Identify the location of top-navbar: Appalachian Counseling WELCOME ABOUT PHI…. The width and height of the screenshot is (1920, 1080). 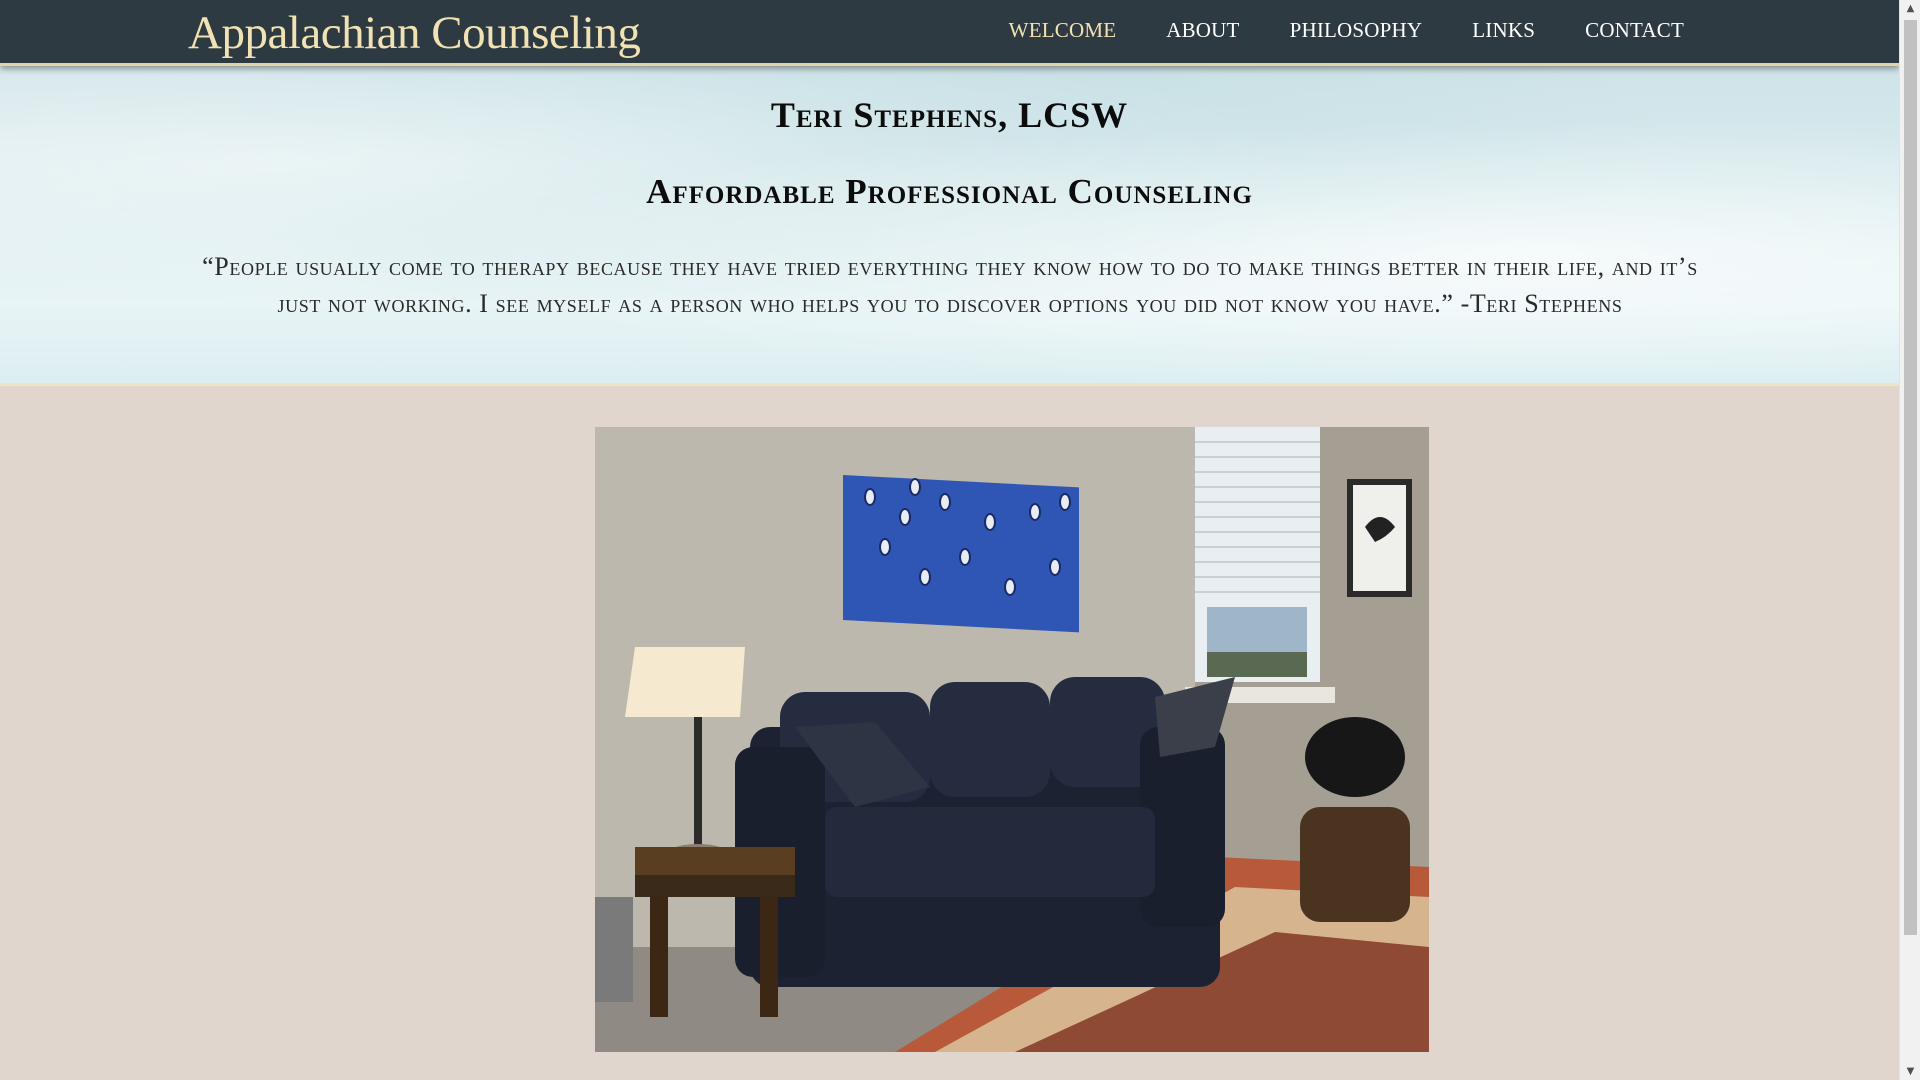
(949, 33).